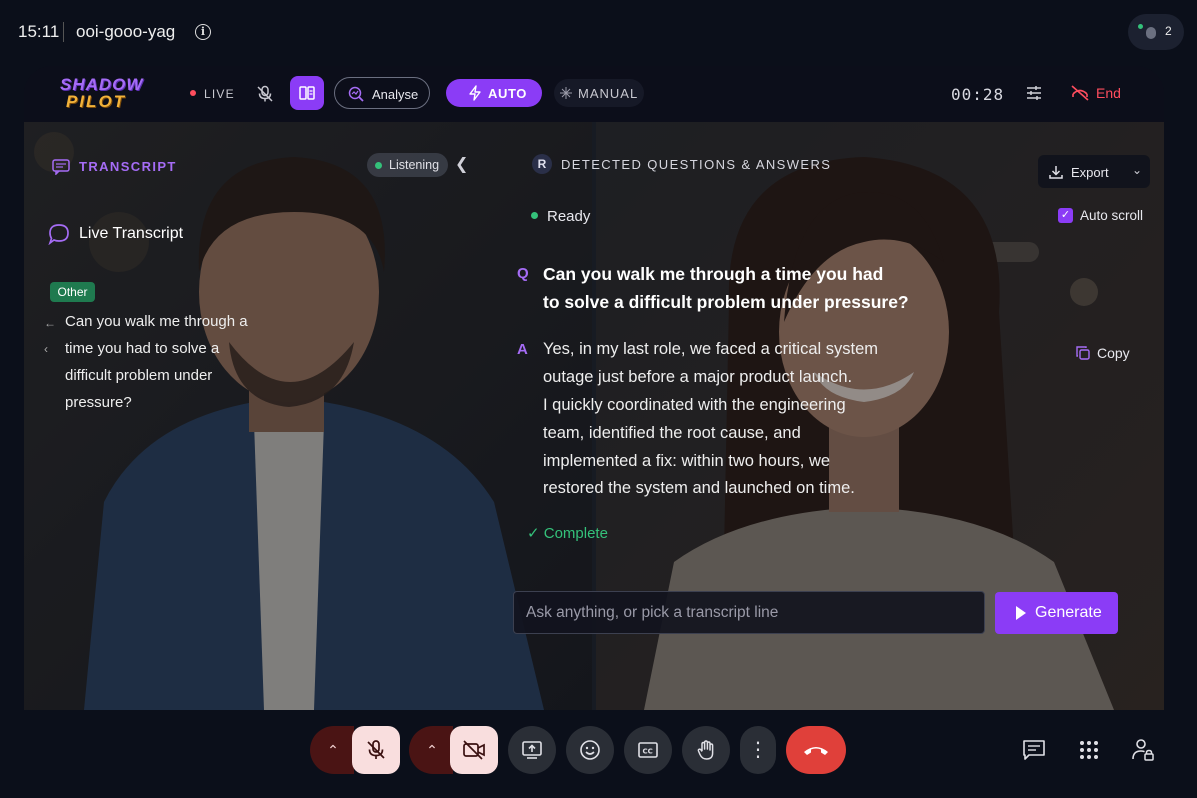 Image resolution: width=1197 pixels, height=798 pixels. I want to click on analyse-icon, so click(356, 94).